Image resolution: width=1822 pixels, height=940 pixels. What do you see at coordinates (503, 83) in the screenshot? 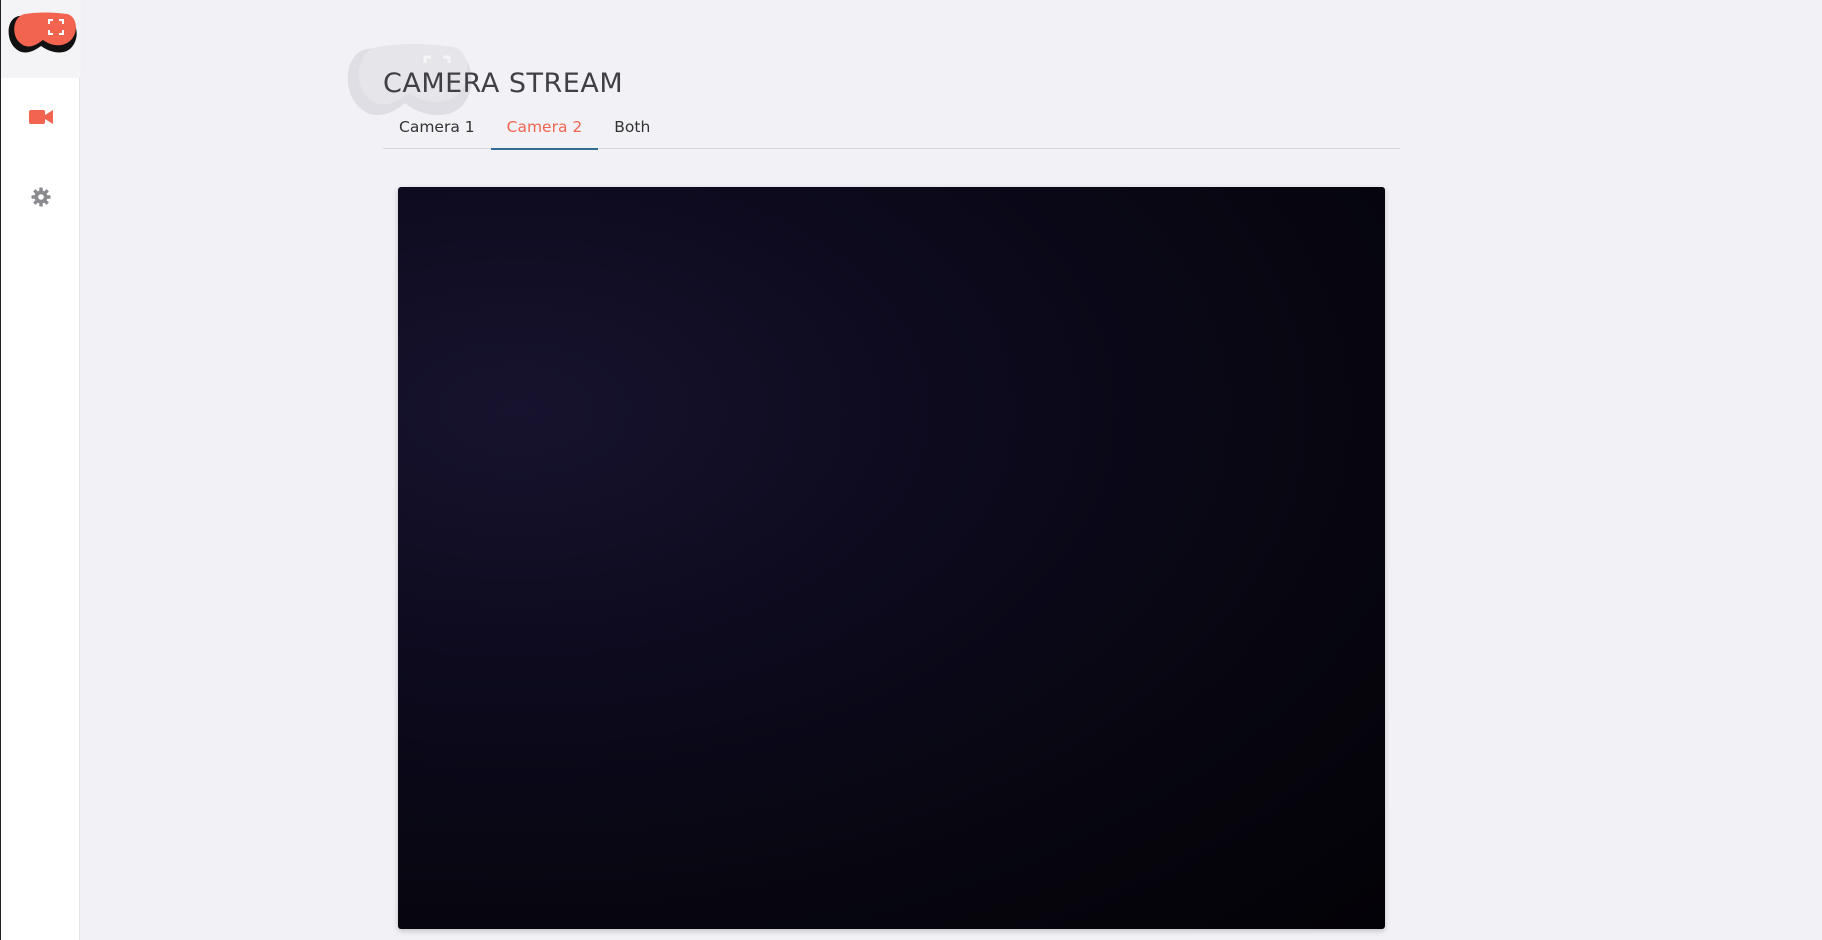
I see `page-title: CAMERA STREAM` at bounding box center [503, 83].